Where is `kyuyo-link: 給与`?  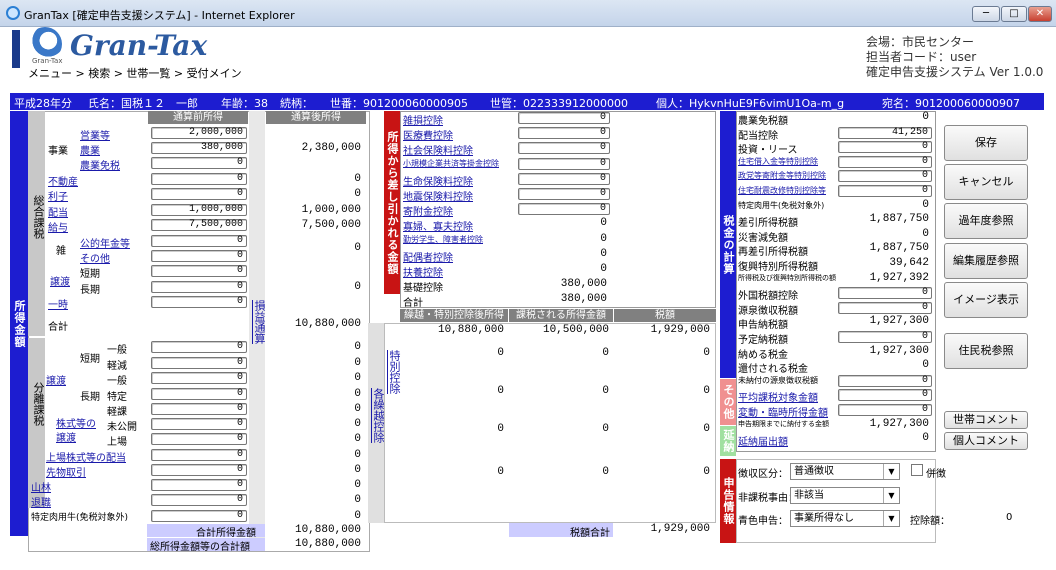
kyuyo-link: 給与 is located at coordinates (58, 226).